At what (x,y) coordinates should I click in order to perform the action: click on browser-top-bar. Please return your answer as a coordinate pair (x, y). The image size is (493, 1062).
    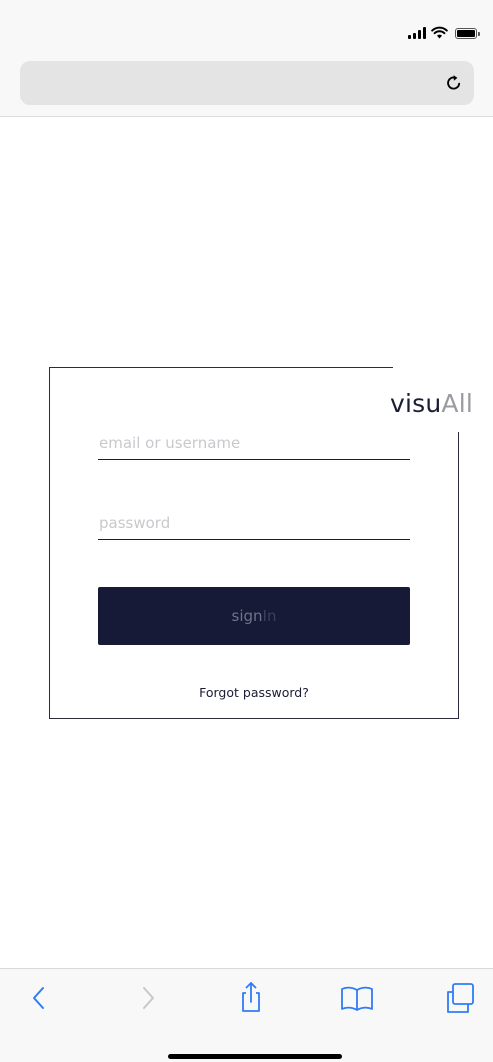
    Looking at the image, I should click on (246, 58).